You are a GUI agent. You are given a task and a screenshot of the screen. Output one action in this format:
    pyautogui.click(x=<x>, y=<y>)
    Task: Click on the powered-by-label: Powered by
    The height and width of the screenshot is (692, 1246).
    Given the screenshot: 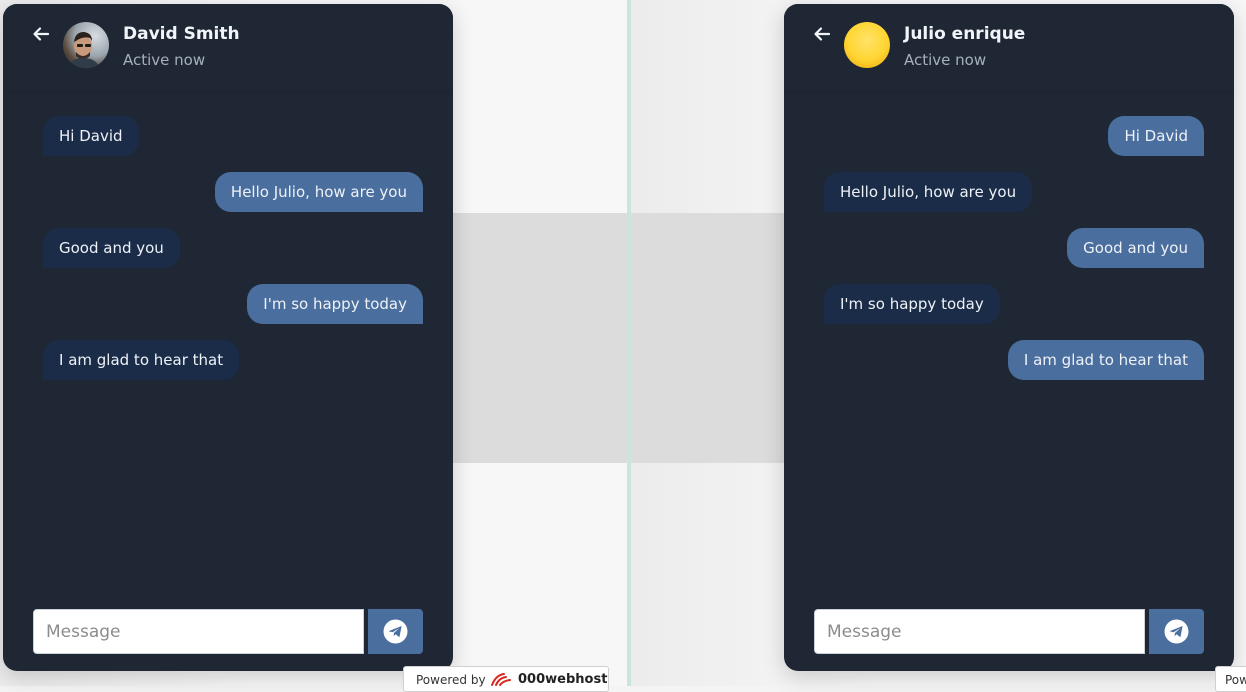 What is the action you would take?
    pyautogui.click(x=451, y=680)
    